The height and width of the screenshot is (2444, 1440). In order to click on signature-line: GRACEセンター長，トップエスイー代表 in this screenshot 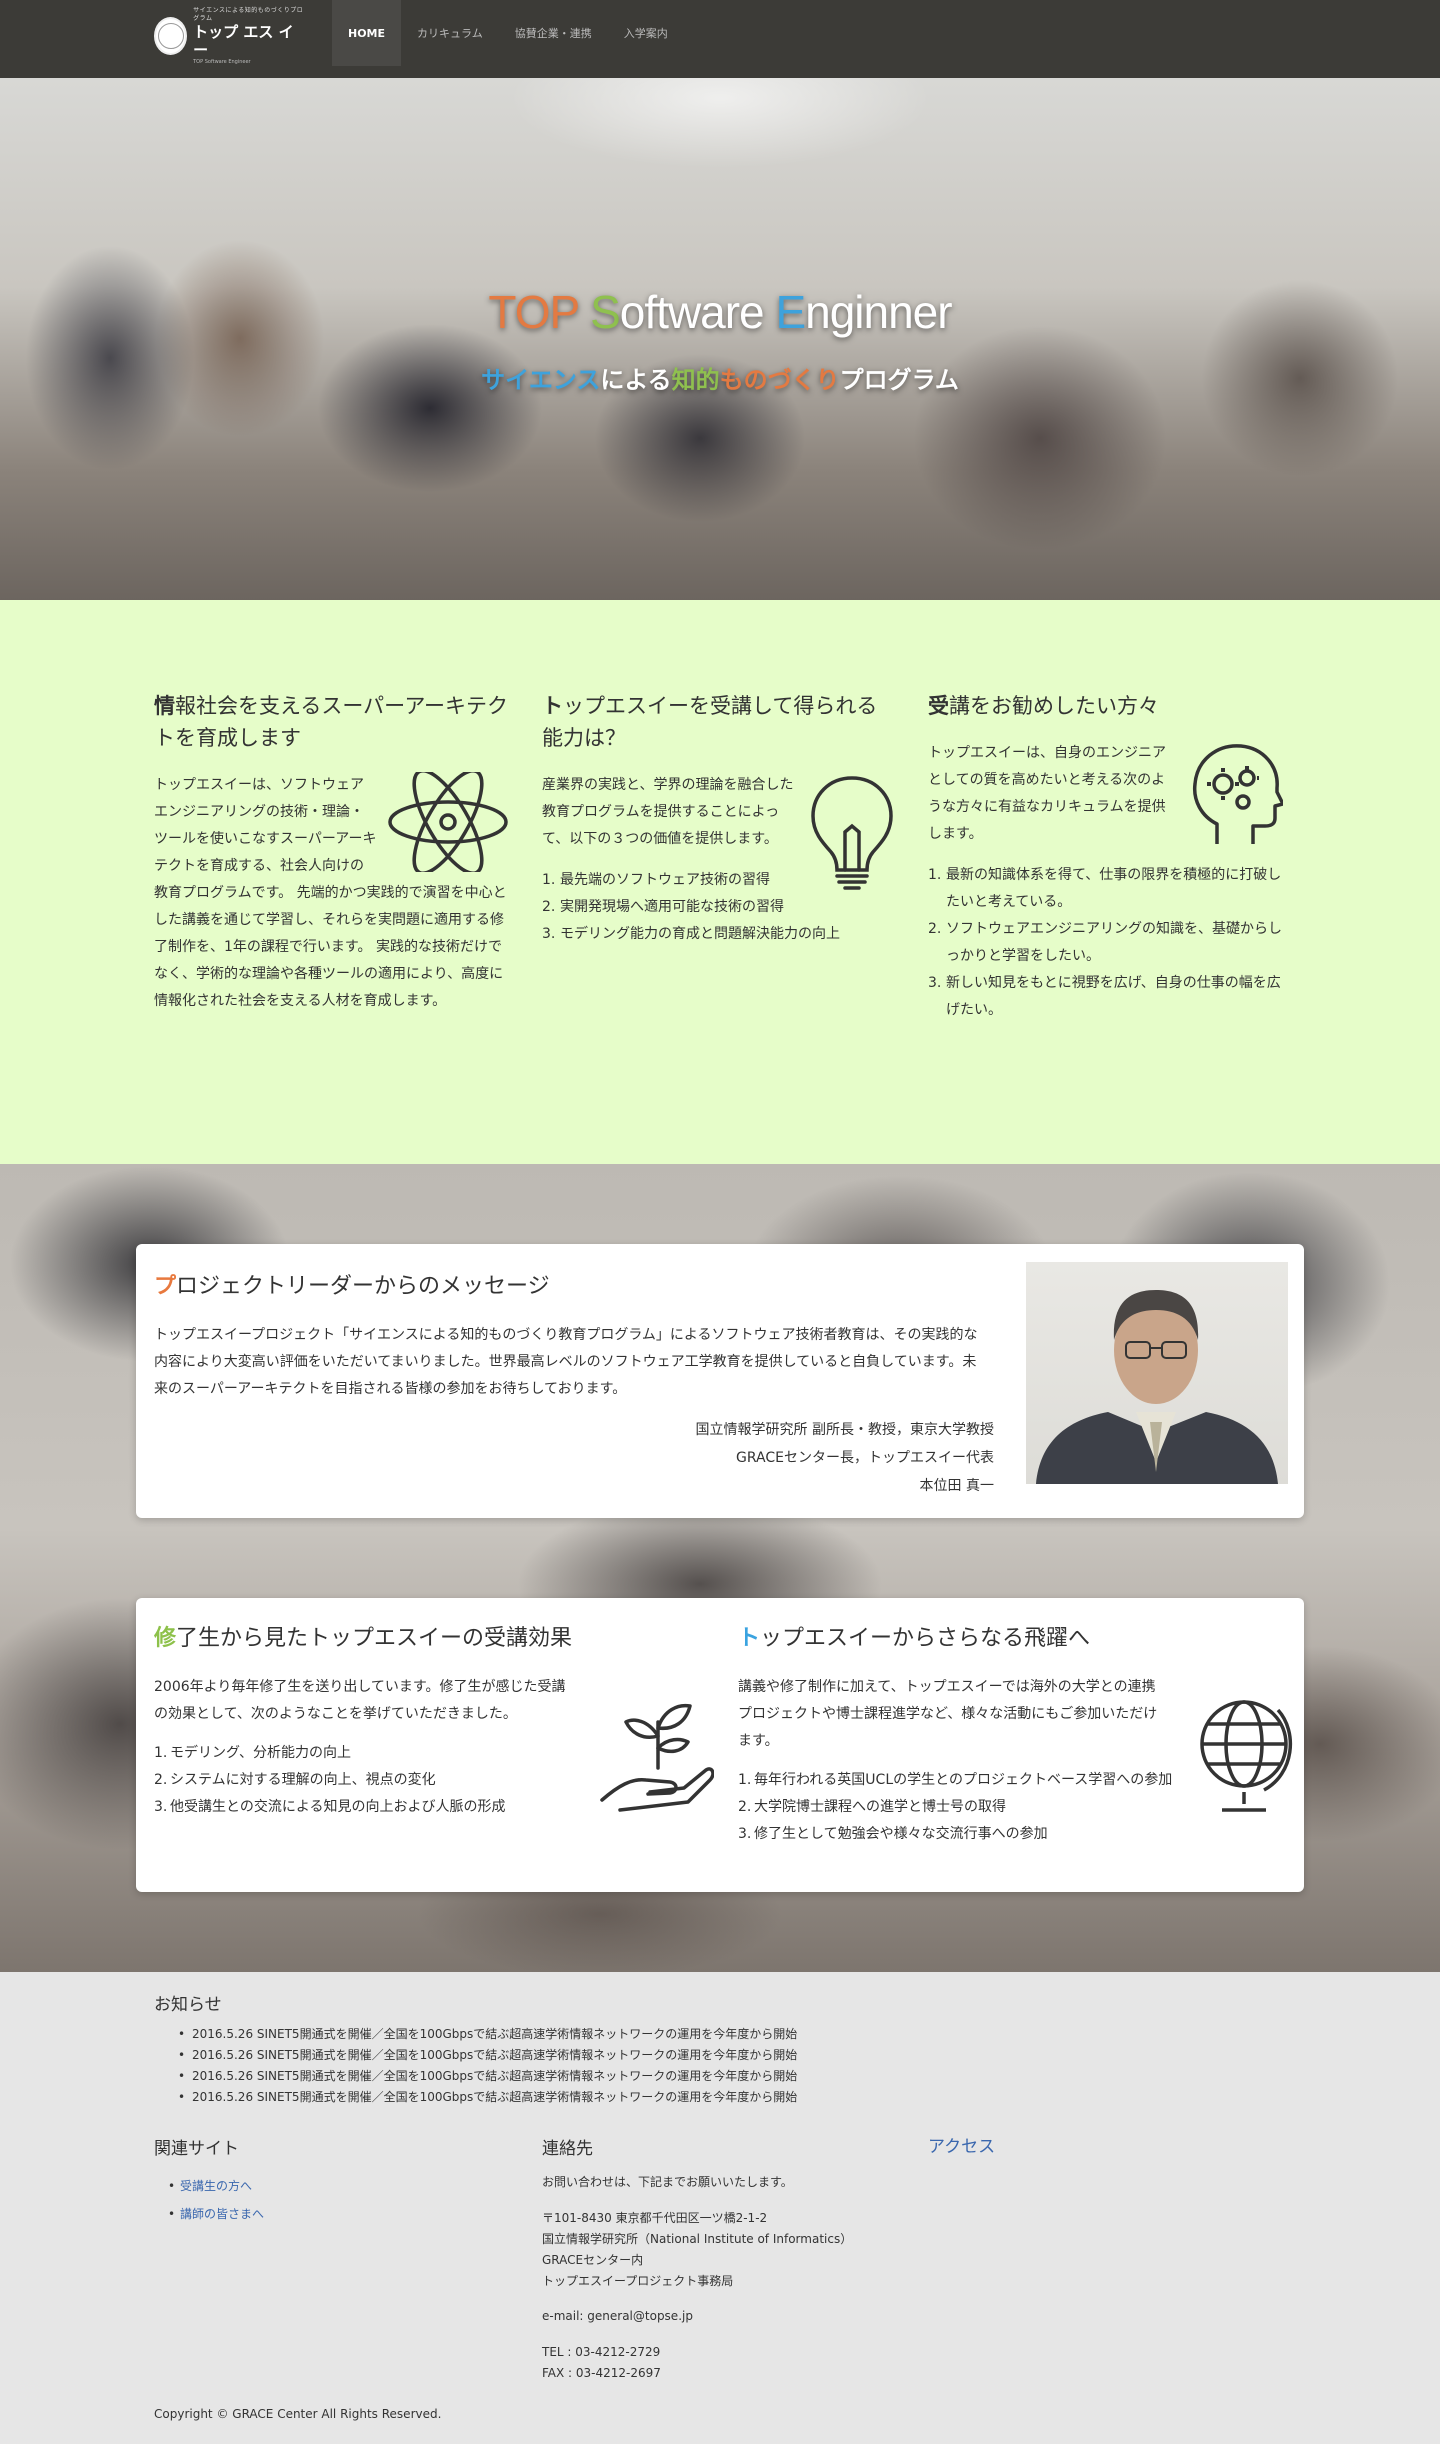, I will do `click(865, 1458)`.